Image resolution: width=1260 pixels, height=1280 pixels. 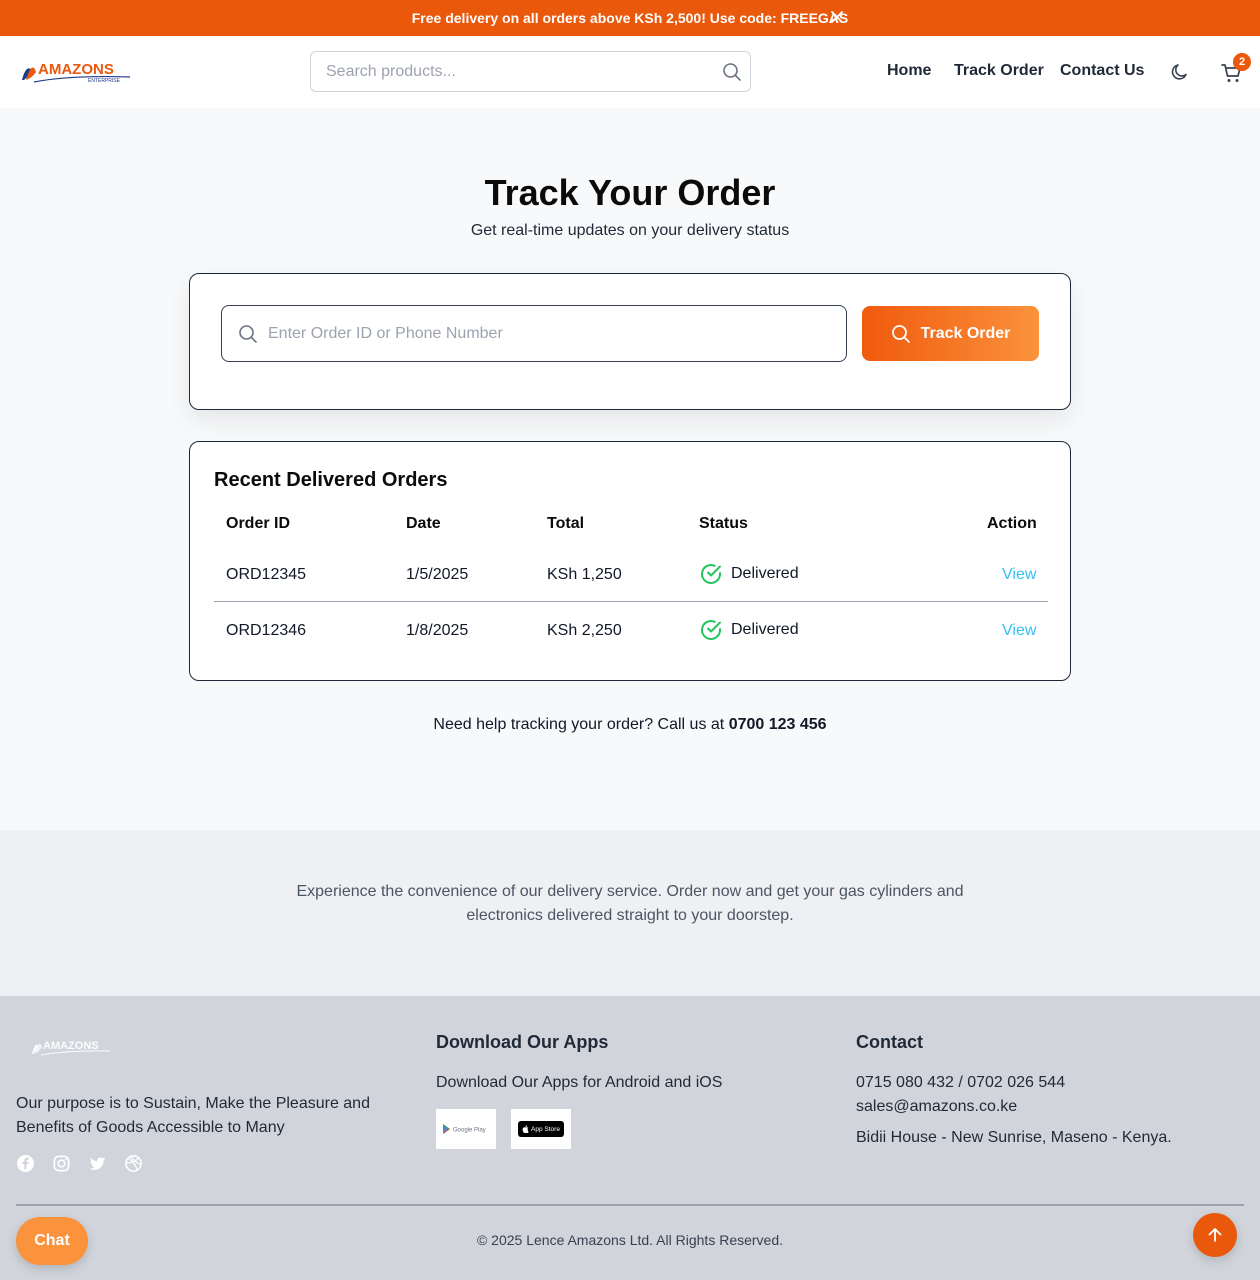 I want to click on contact-heading: Contact, so click(x=889, y=1042).